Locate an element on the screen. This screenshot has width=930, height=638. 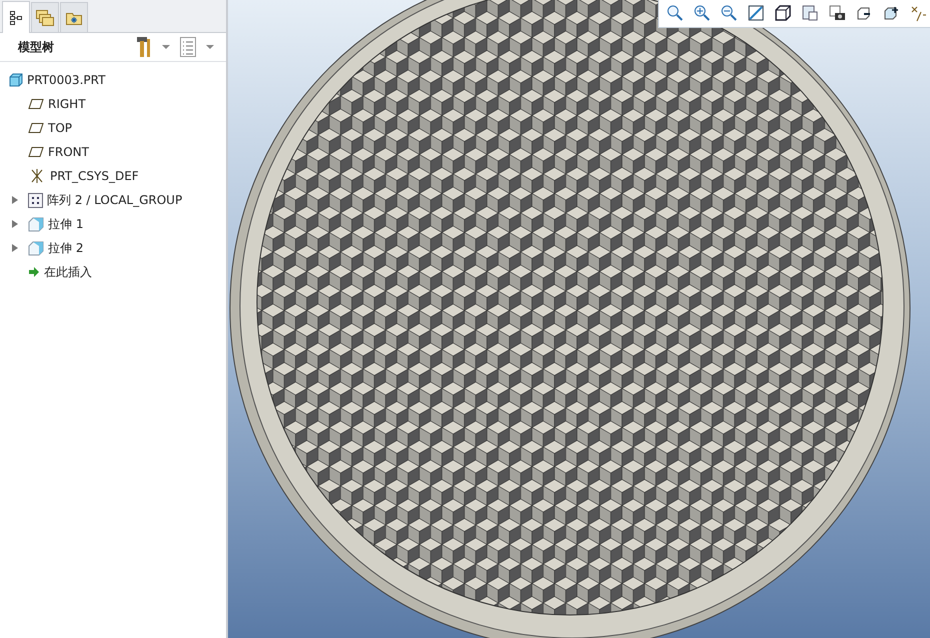
tree-item: 拉伸 2 is located at coordinates (66, 248).